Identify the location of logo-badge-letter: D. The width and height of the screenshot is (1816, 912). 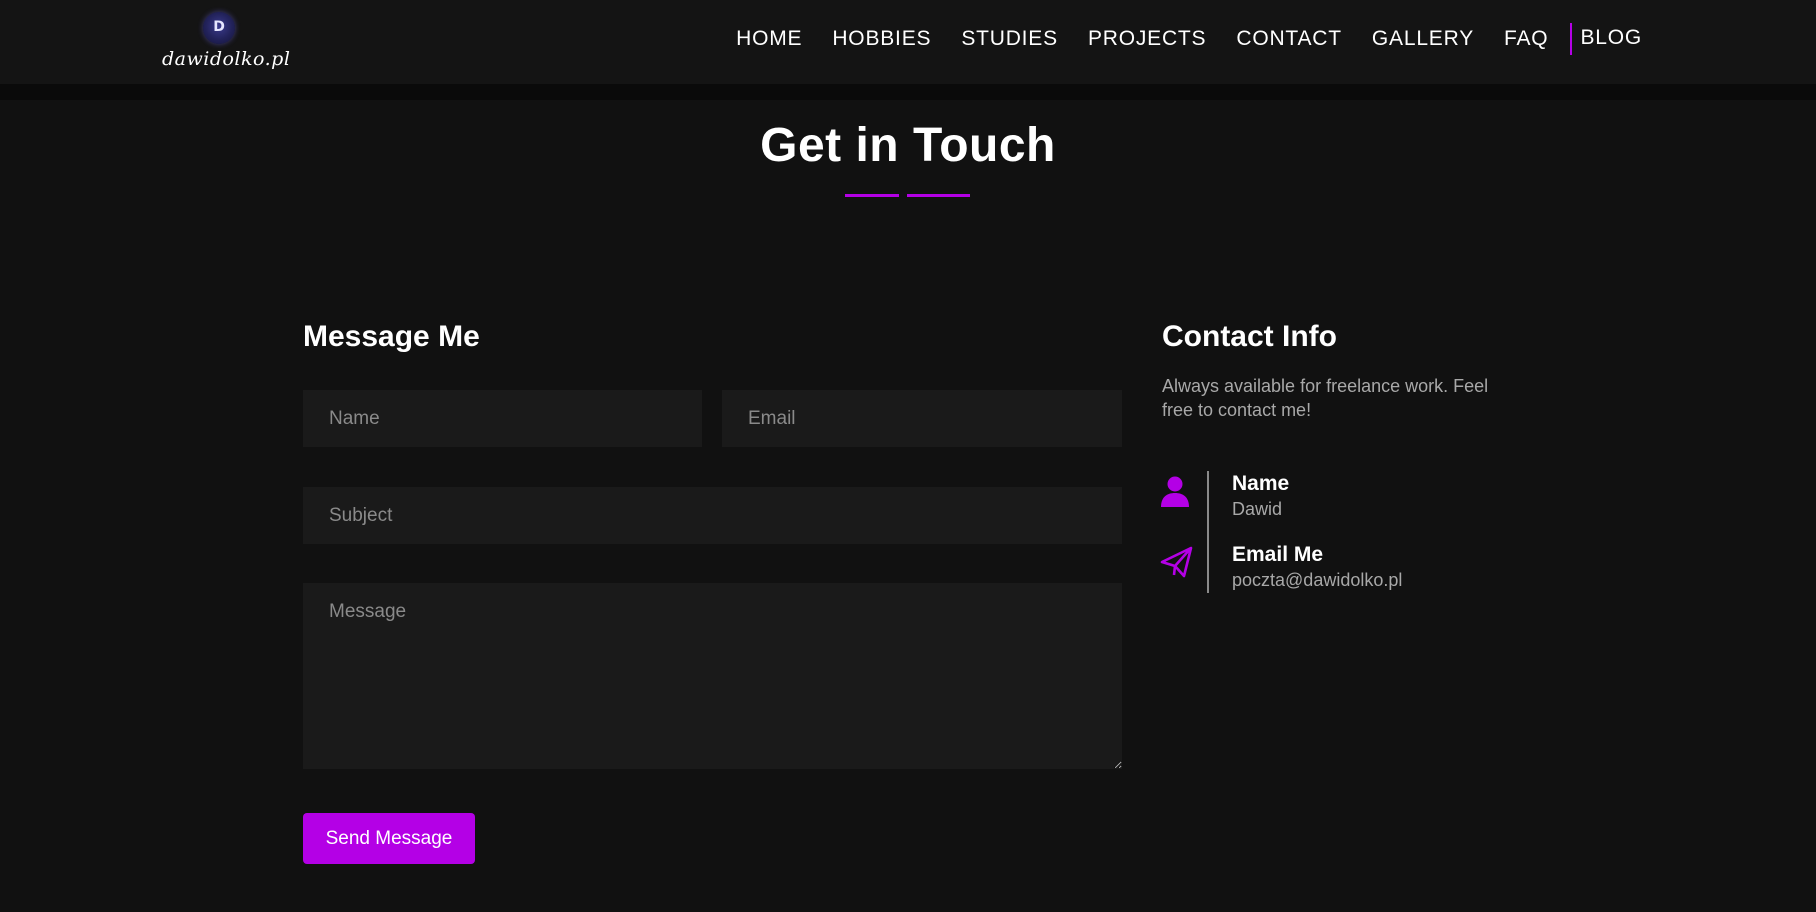
(219, 27).